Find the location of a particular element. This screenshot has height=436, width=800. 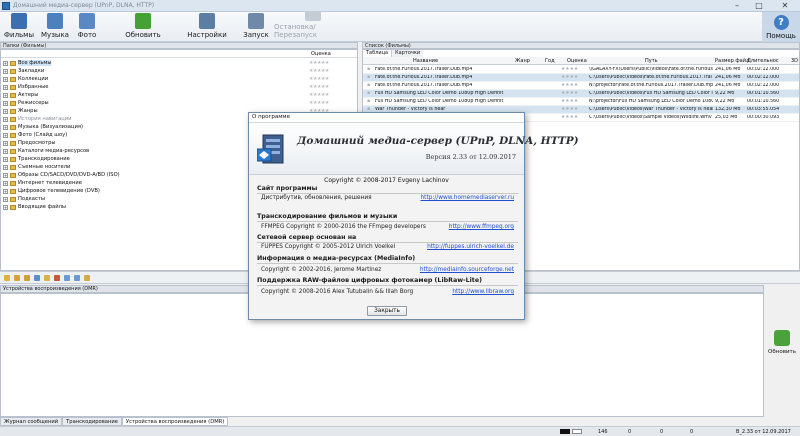

tab-table: Таблица is located at coordinates (378, 53).